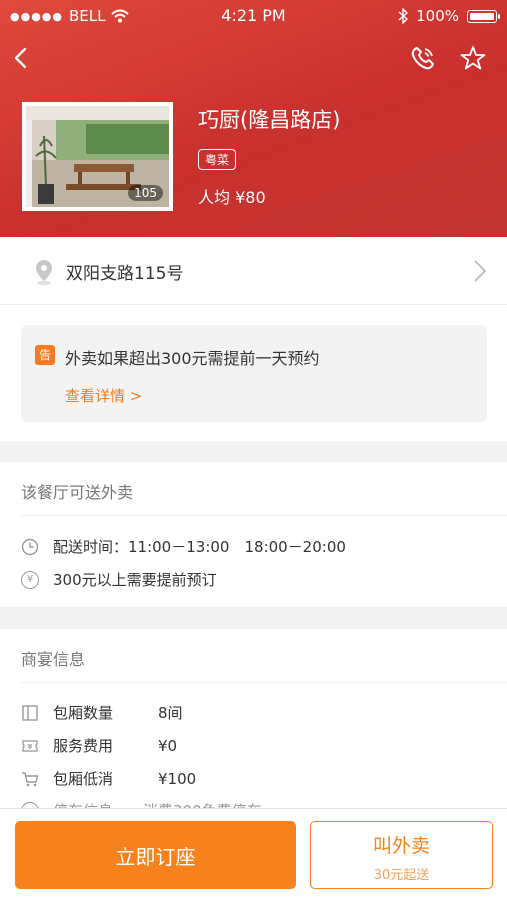  I want to click on banquet-partial-text: 停车信息 消费300免费停车, so click(157, 804).